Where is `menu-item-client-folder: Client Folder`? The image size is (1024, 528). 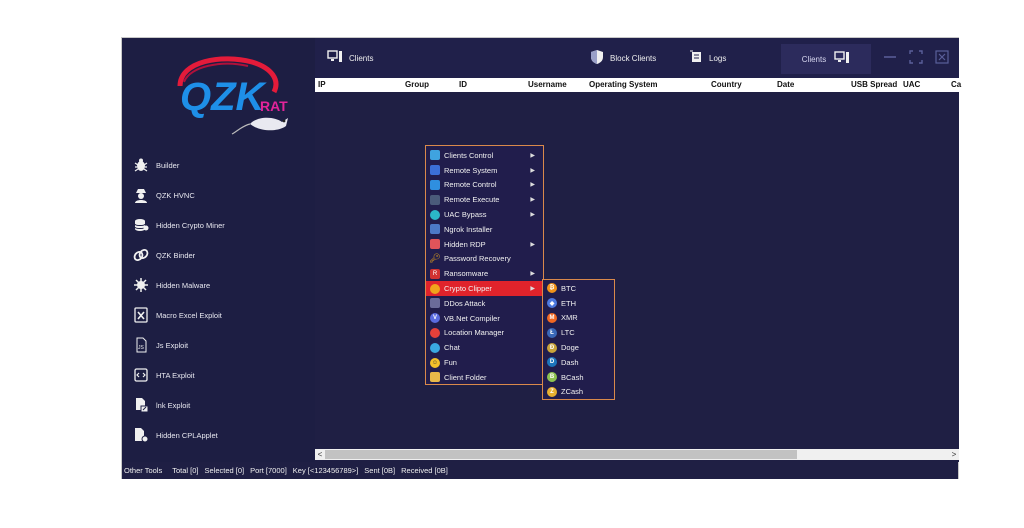 menu-item-client-folder: Client Folder is located at coordinates (484, 377).